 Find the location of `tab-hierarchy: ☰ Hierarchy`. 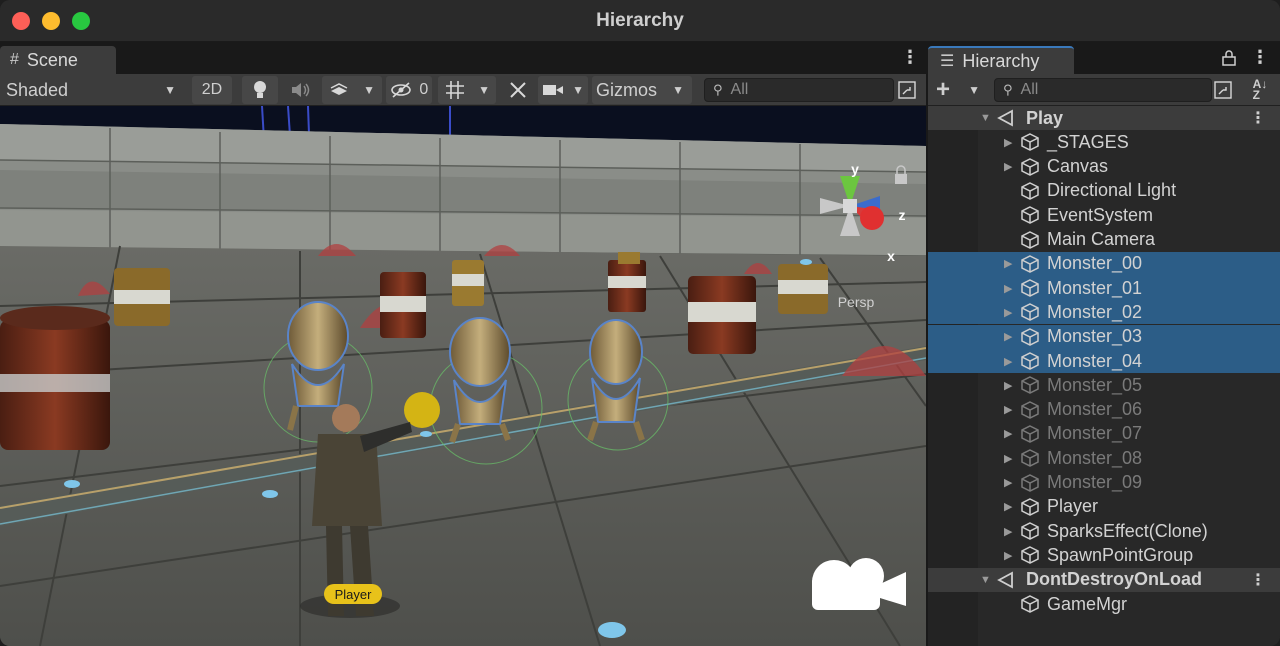

tab-hierarchy: ☰ Hierarchy is located at coordinates (1001, 60).